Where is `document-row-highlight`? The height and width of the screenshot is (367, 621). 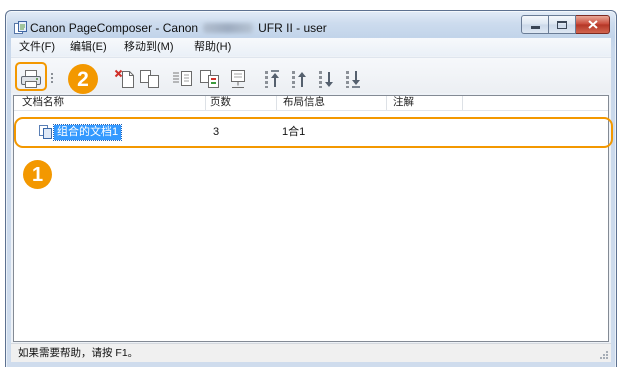 document-row-highlight is located at coordinates (313, 132).